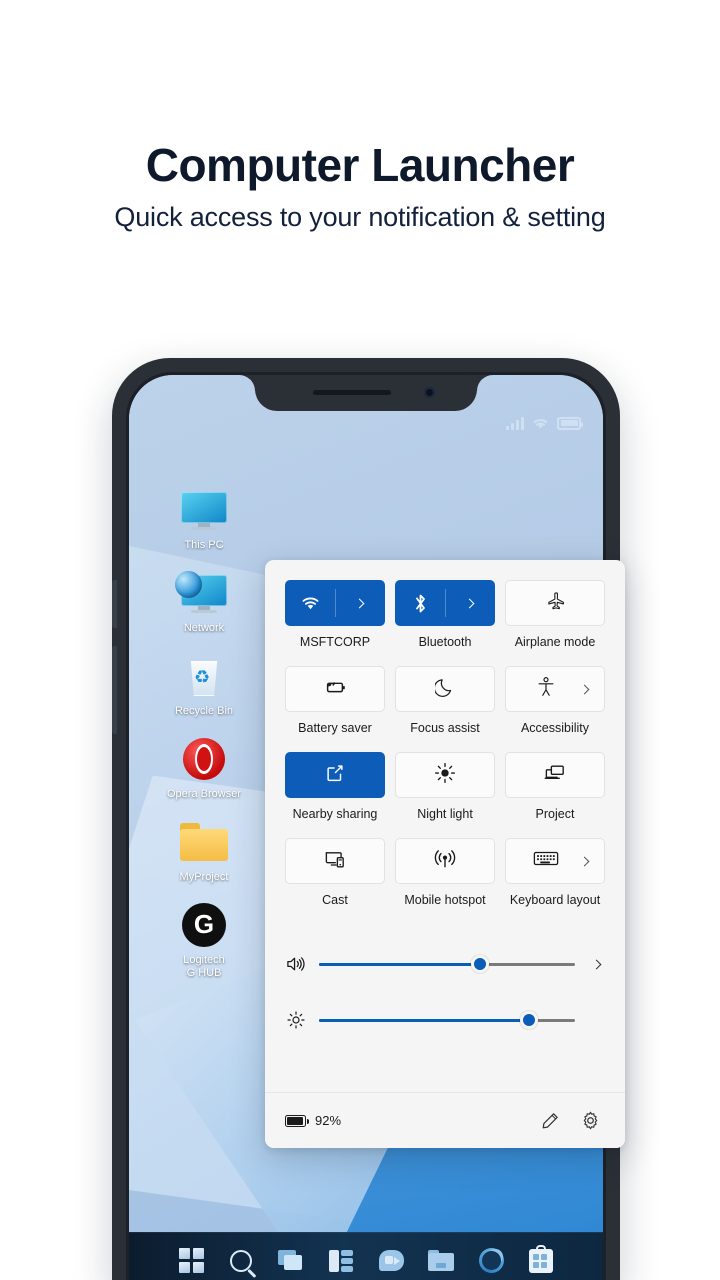 The width and height of the screenshot is (720, 1280). I want to click on quick-tile-focus-assist: Focus assist, so click(445, 707).